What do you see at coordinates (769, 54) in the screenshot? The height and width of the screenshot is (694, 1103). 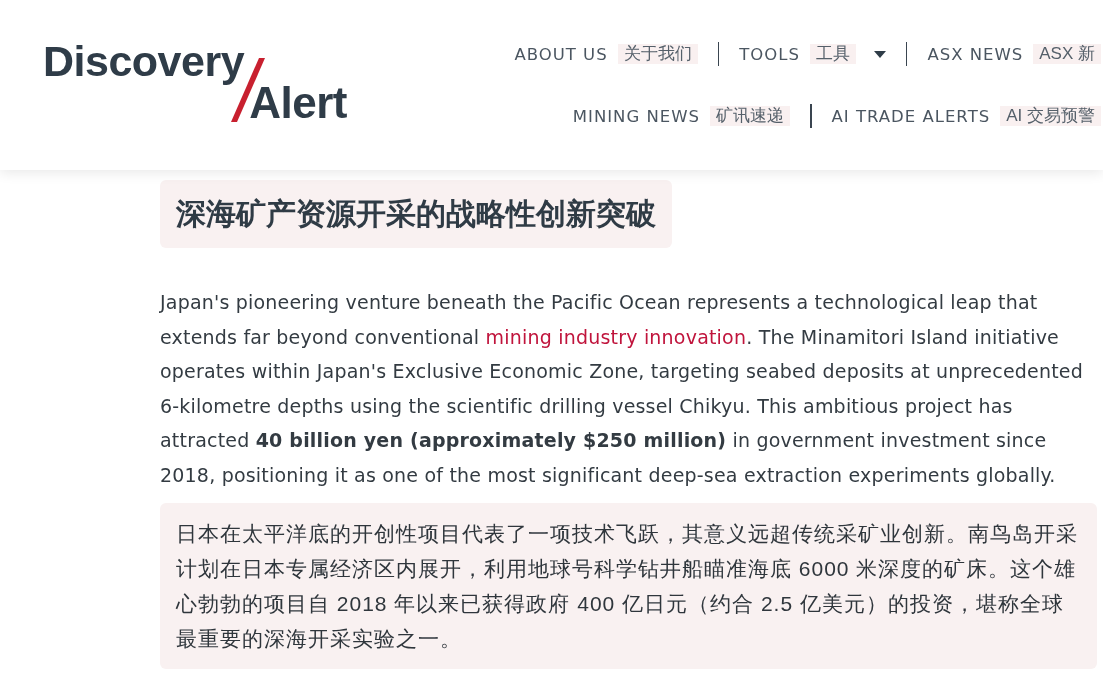 I see `nav-link: TOOLS` at bounding box center [769, 54].